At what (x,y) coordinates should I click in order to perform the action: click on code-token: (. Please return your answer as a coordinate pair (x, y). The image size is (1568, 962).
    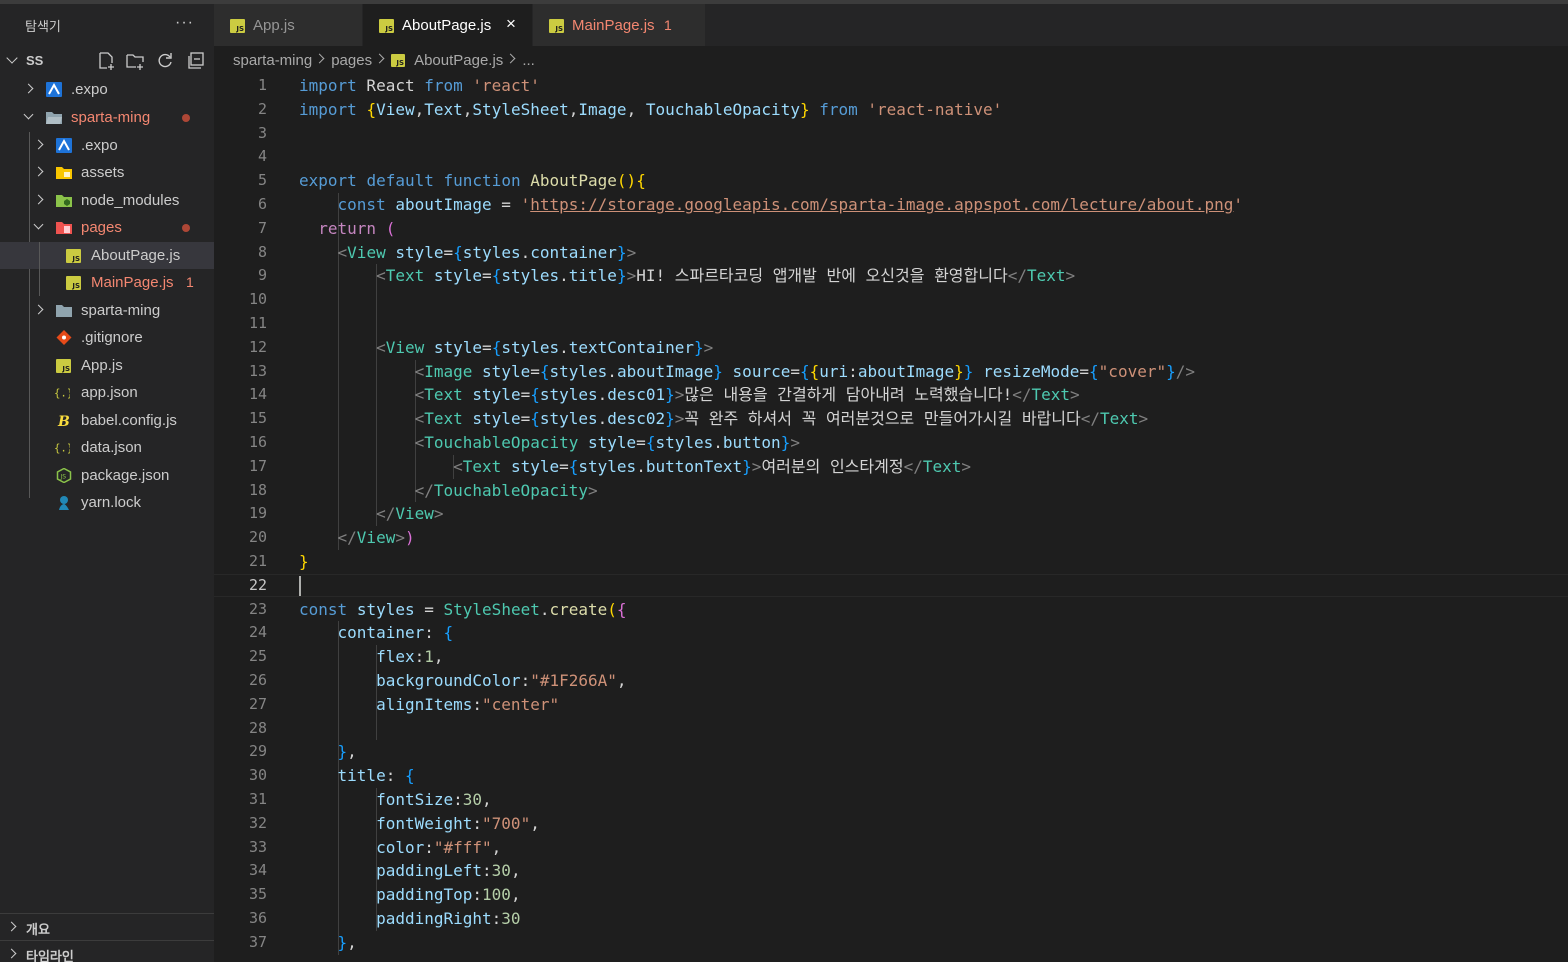
    Looking at the image, I should click on (390, 228).